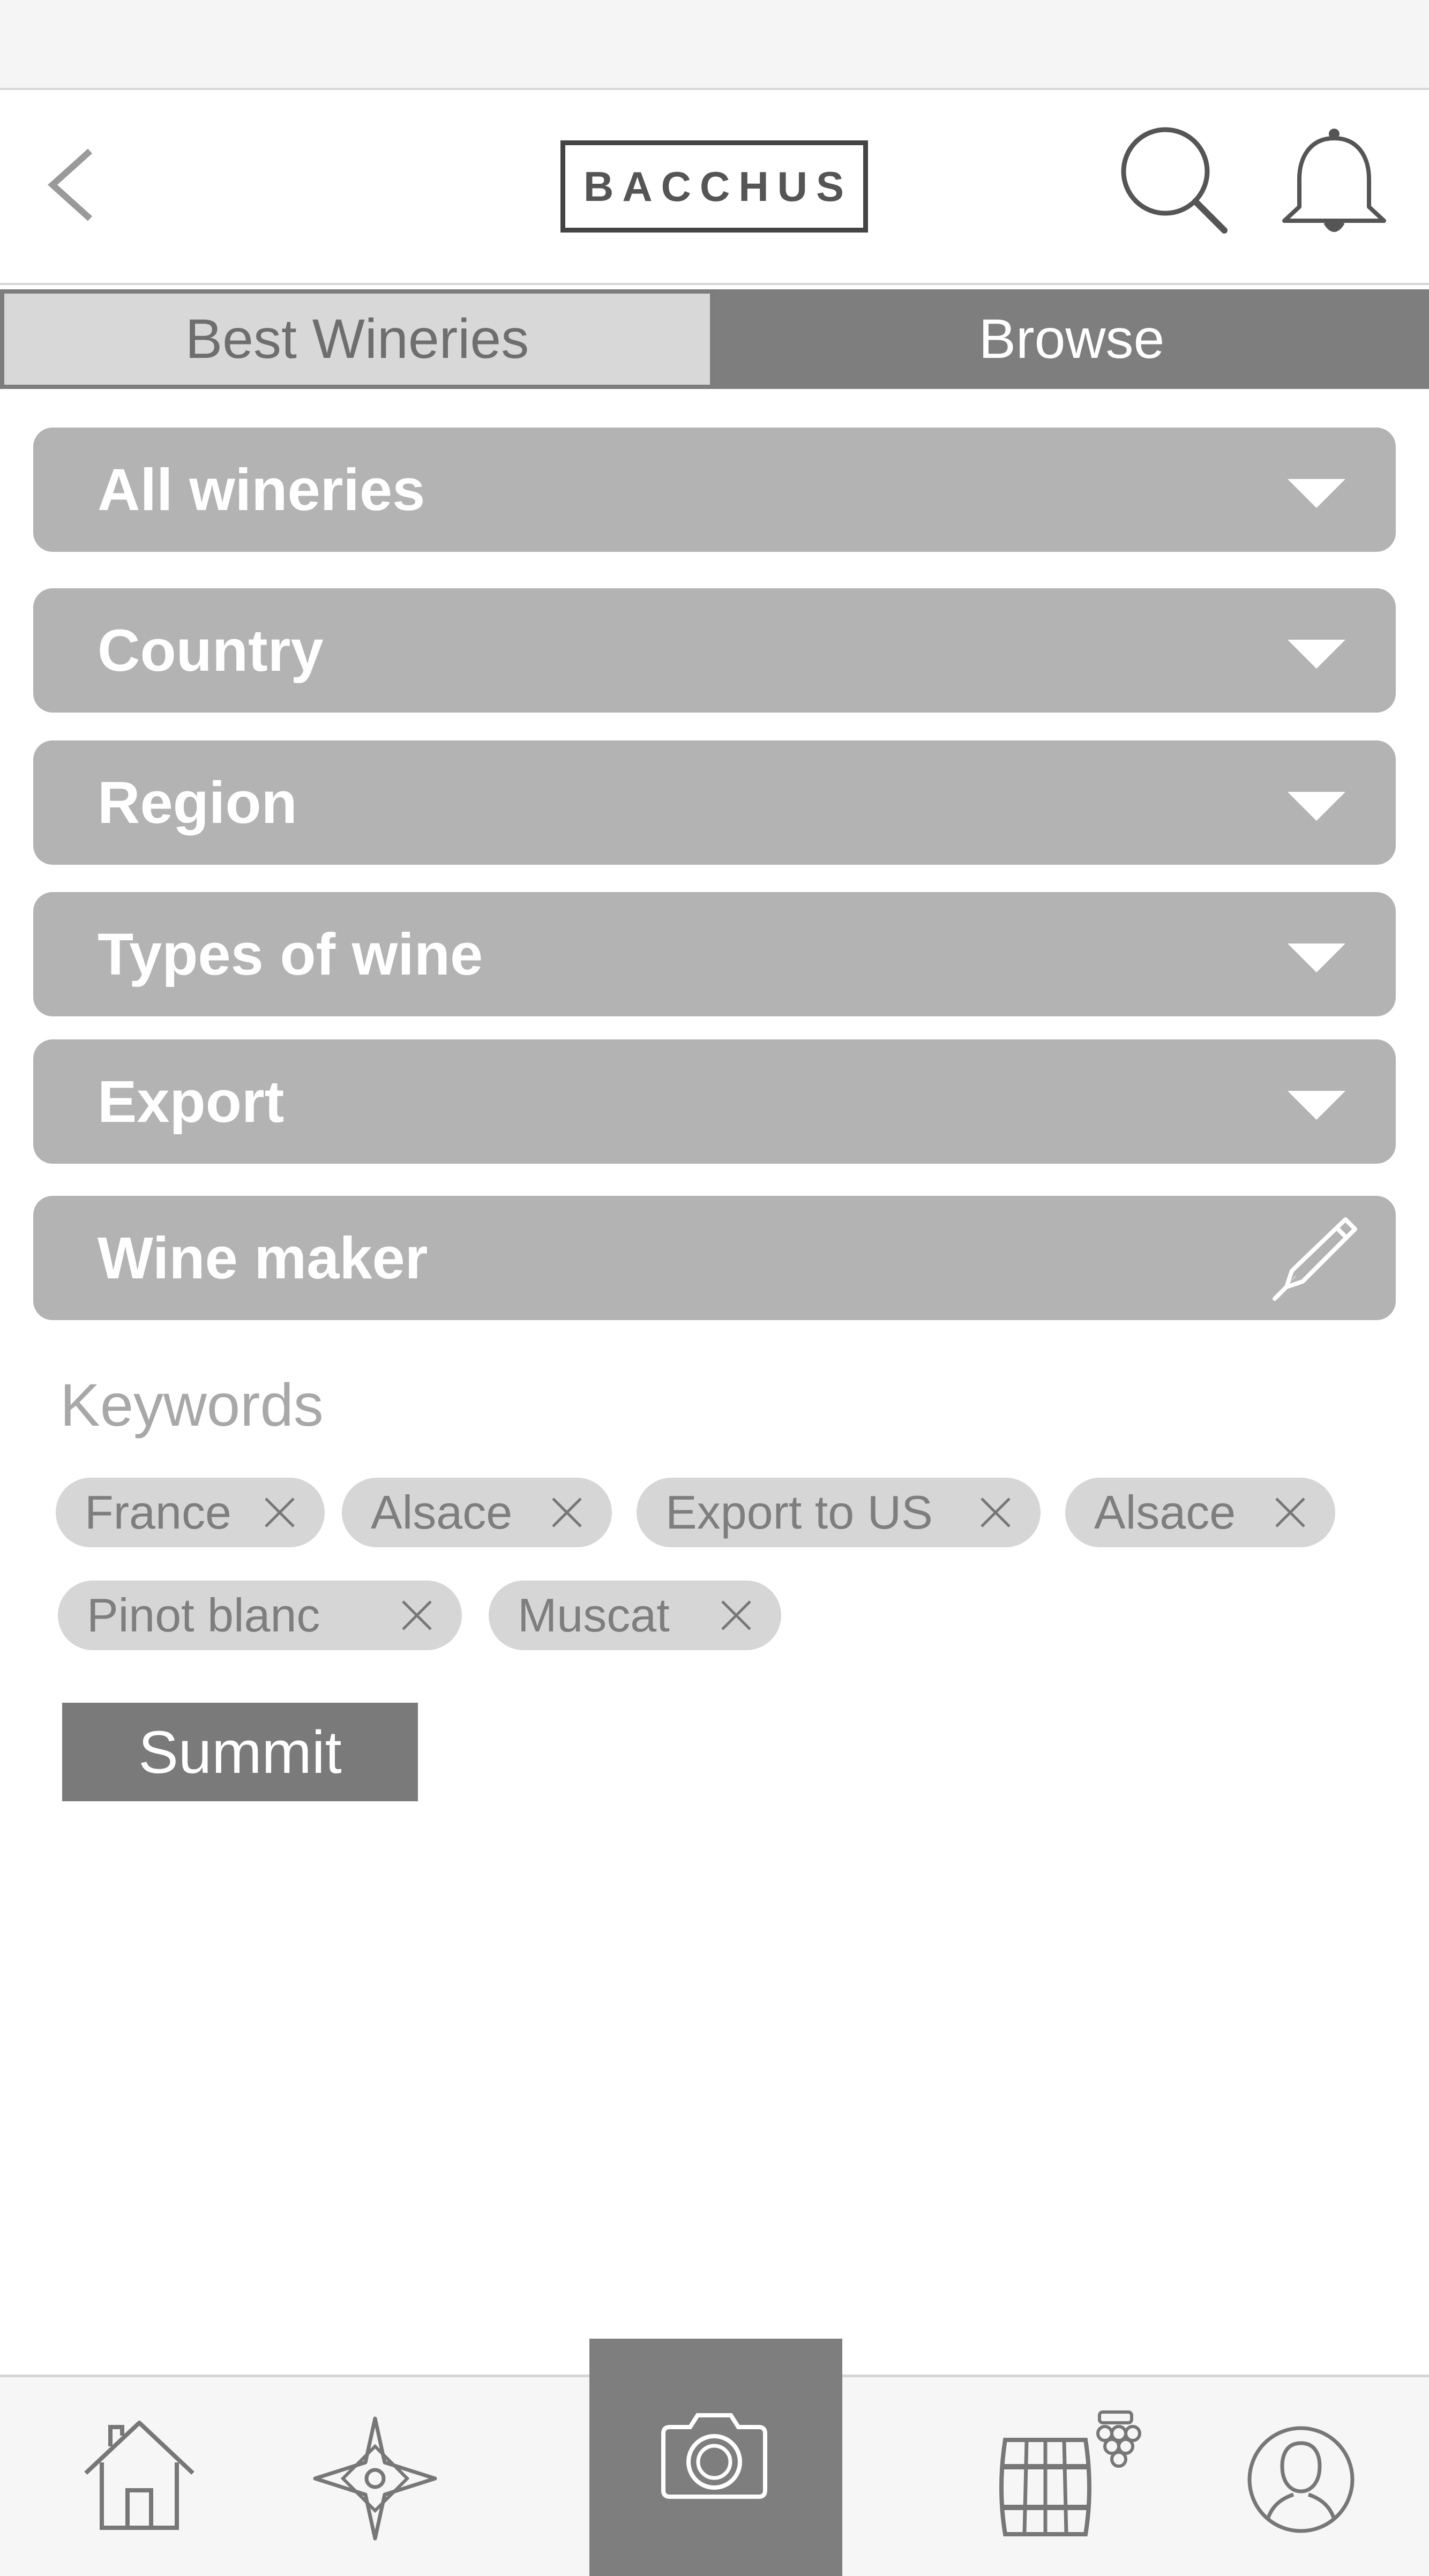 The width and height of the screenshot is (1429, 2576). I want to click on logo: BACCHUS, so click(714, 186).